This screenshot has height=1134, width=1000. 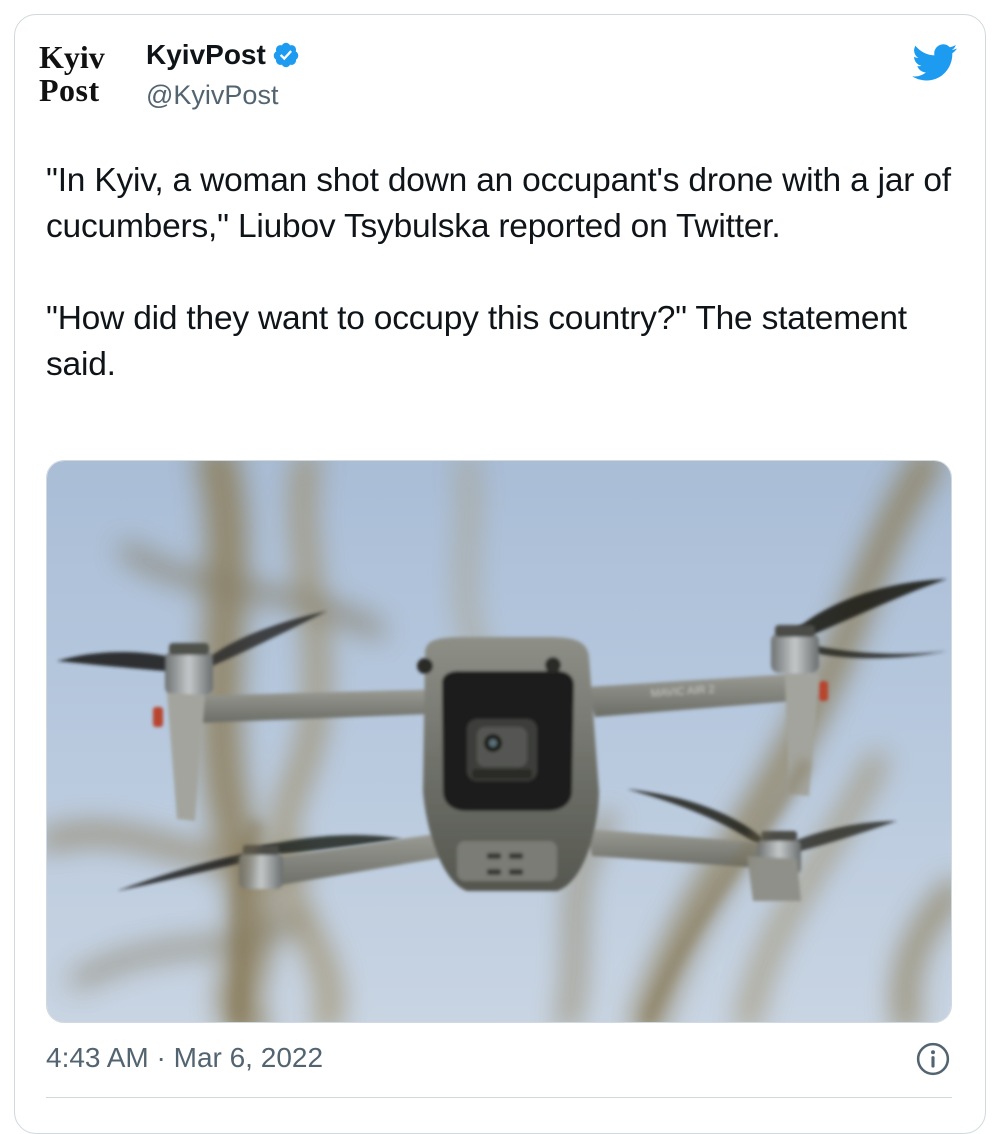 What do you see at coordinates (935, 63) in the screenshot?
I see `twitter-bird-icon` at bounding box center [935, 63].